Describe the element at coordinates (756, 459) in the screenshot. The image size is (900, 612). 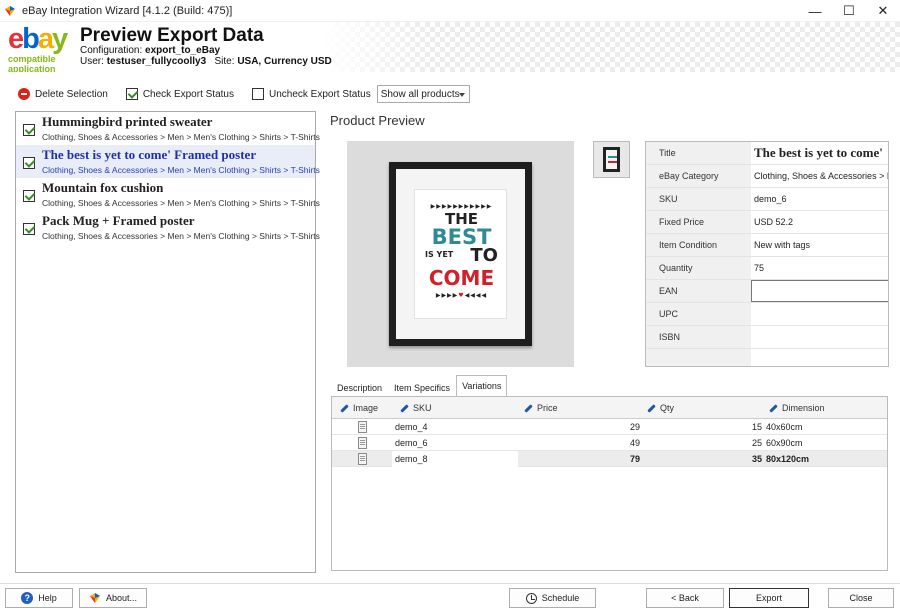
I see `qty-cell: 35` at that location.